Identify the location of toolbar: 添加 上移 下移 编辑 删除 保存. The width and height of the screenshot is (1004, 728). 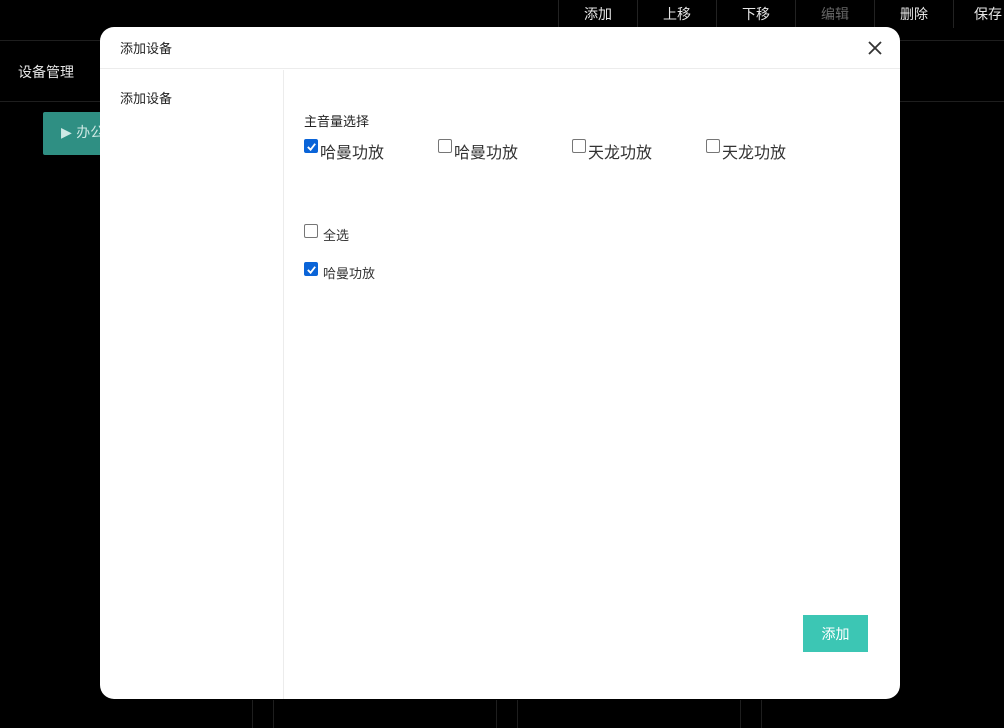
(781, 14).